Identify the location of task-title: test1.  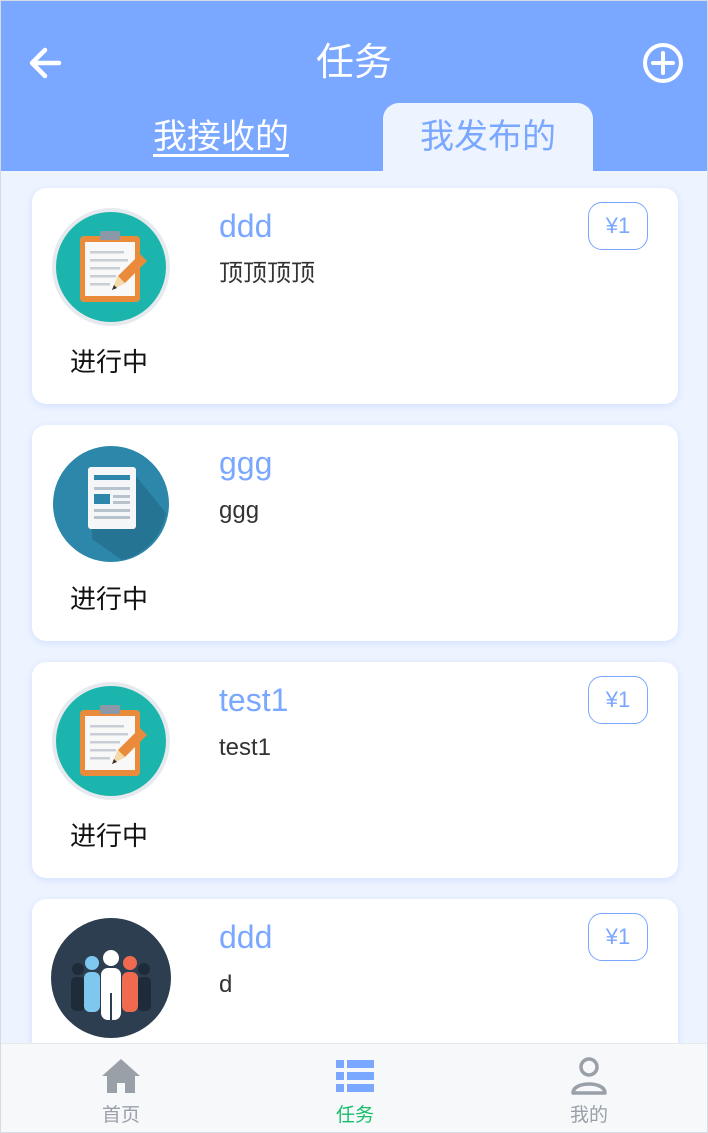
(254, 700).